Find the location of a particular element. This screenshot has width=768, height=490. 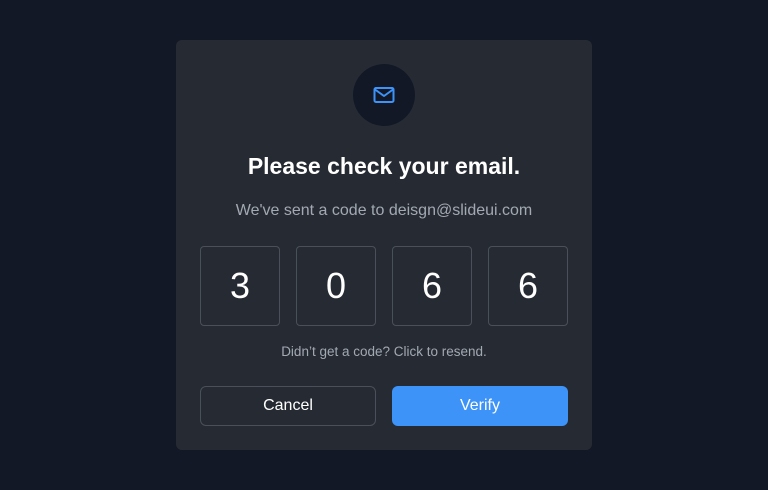

mail-icon is located at coordinates (384, 95).